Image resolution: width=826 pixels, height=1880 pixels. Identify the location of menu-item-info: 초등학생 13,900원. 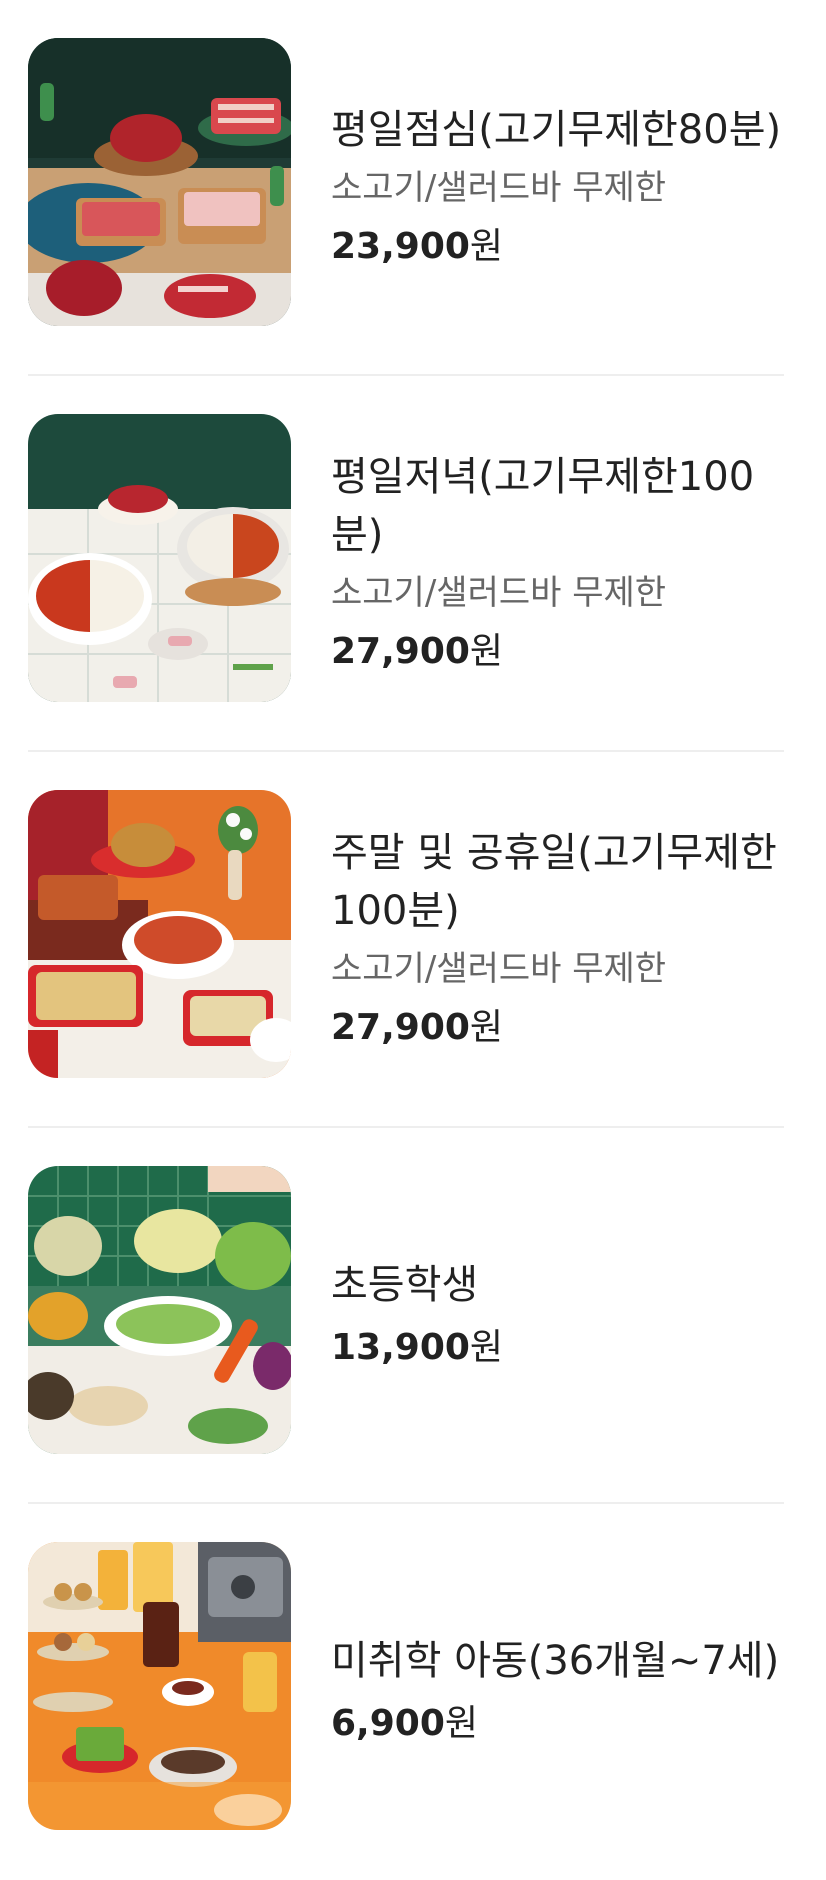
(563, 1316).